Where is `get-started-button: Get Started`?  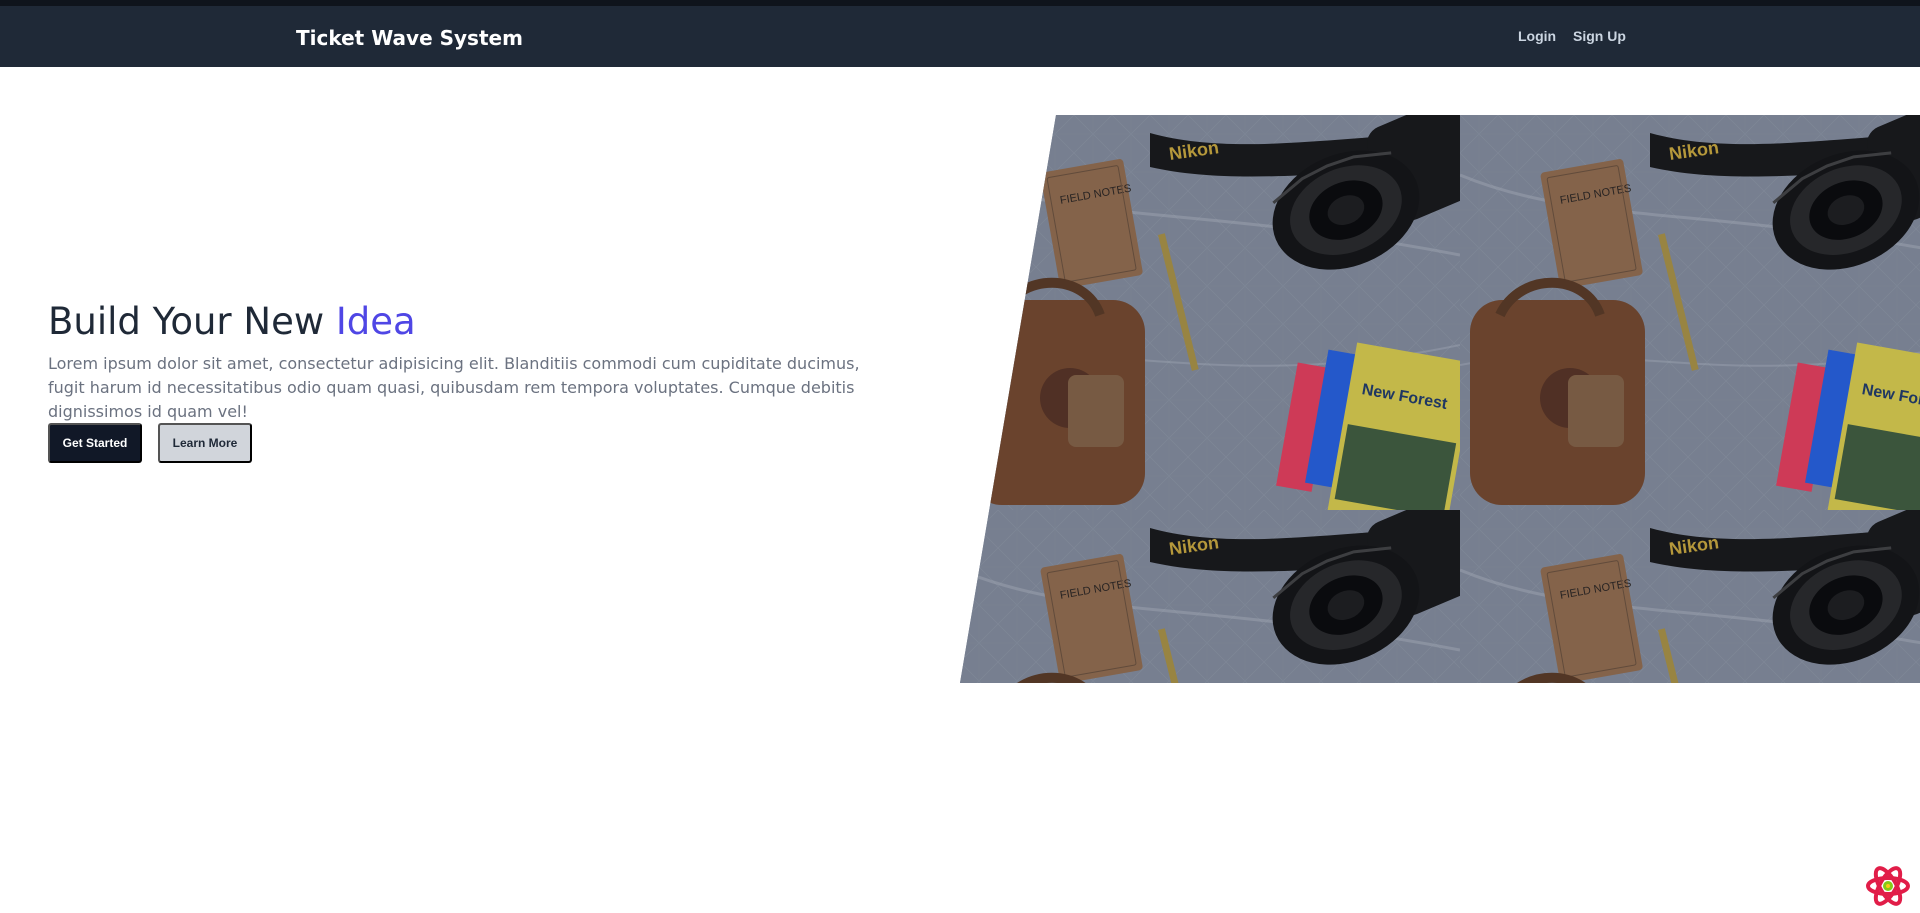 get-started-button: Get Started is located at coordinates (95, 443).